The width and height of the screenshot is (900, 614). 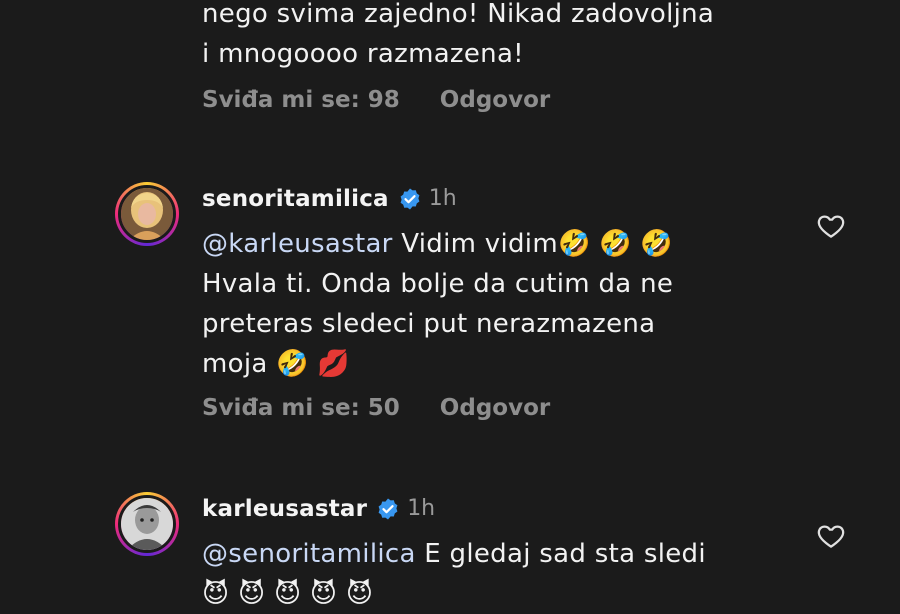 I want to click on likes-count: Sviđa mi se: 50, so click(x=301, y=408).